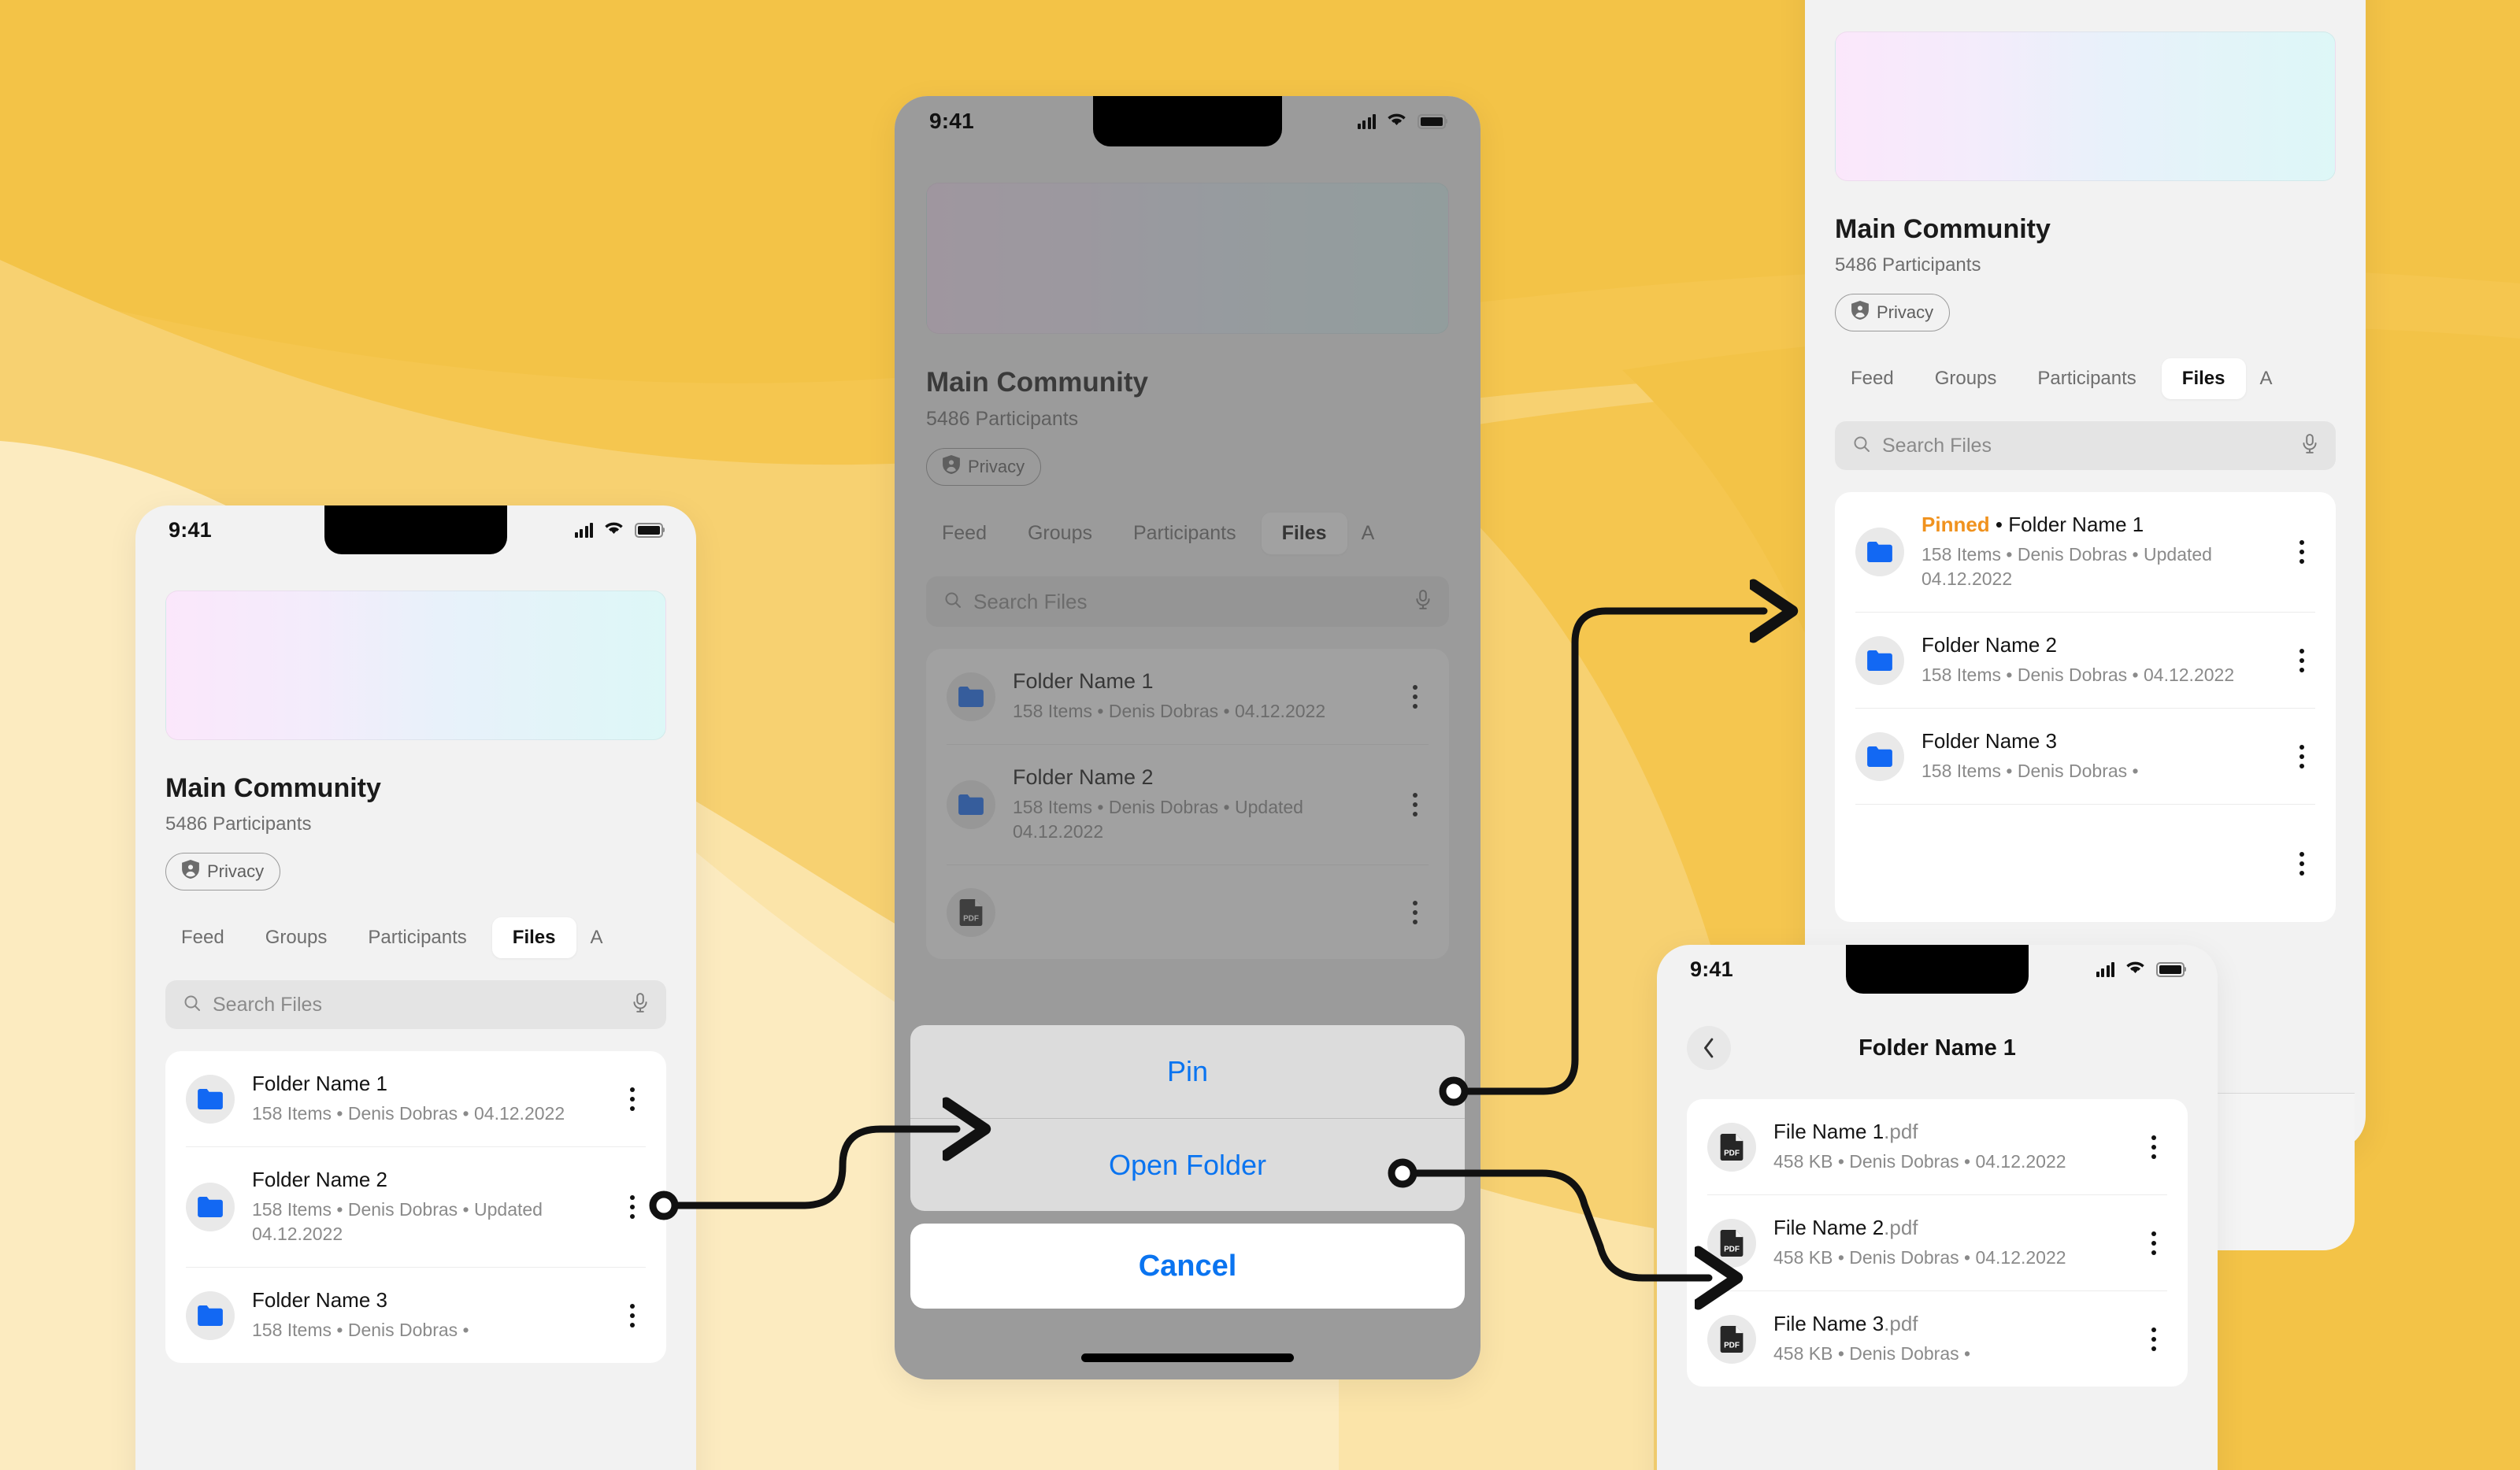 The height and width of the screenshot is (1470, 2520). What do you see at coordinates (1187, 121) in the screenshot?
I see `notch` at bounding box center [1187, 121].